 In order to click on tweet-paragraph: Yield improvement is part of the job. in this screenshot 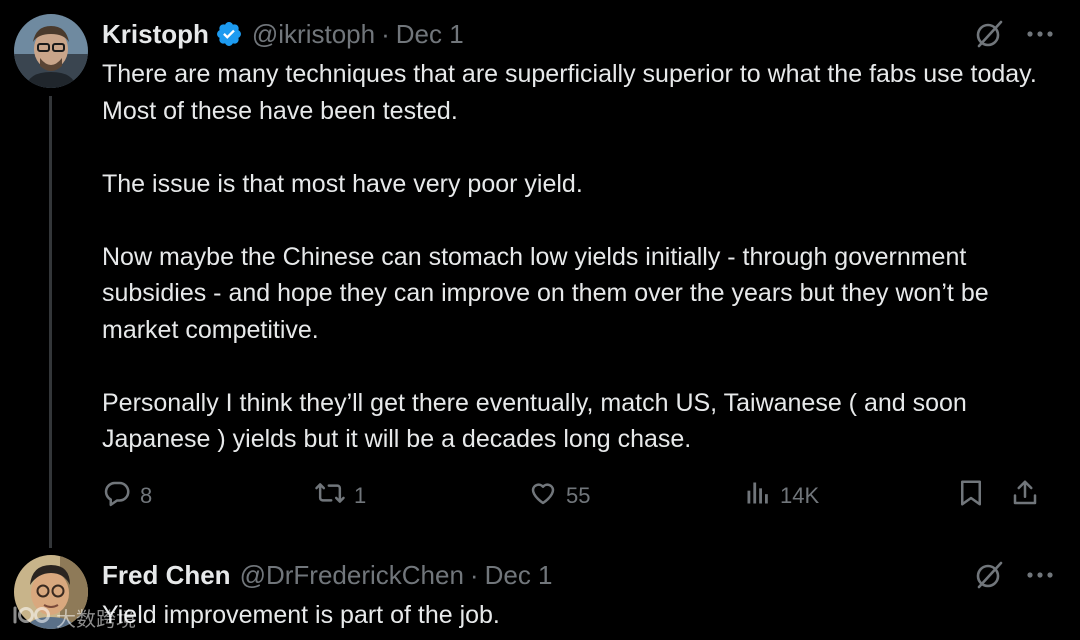, I will do `click(301, 615)`.